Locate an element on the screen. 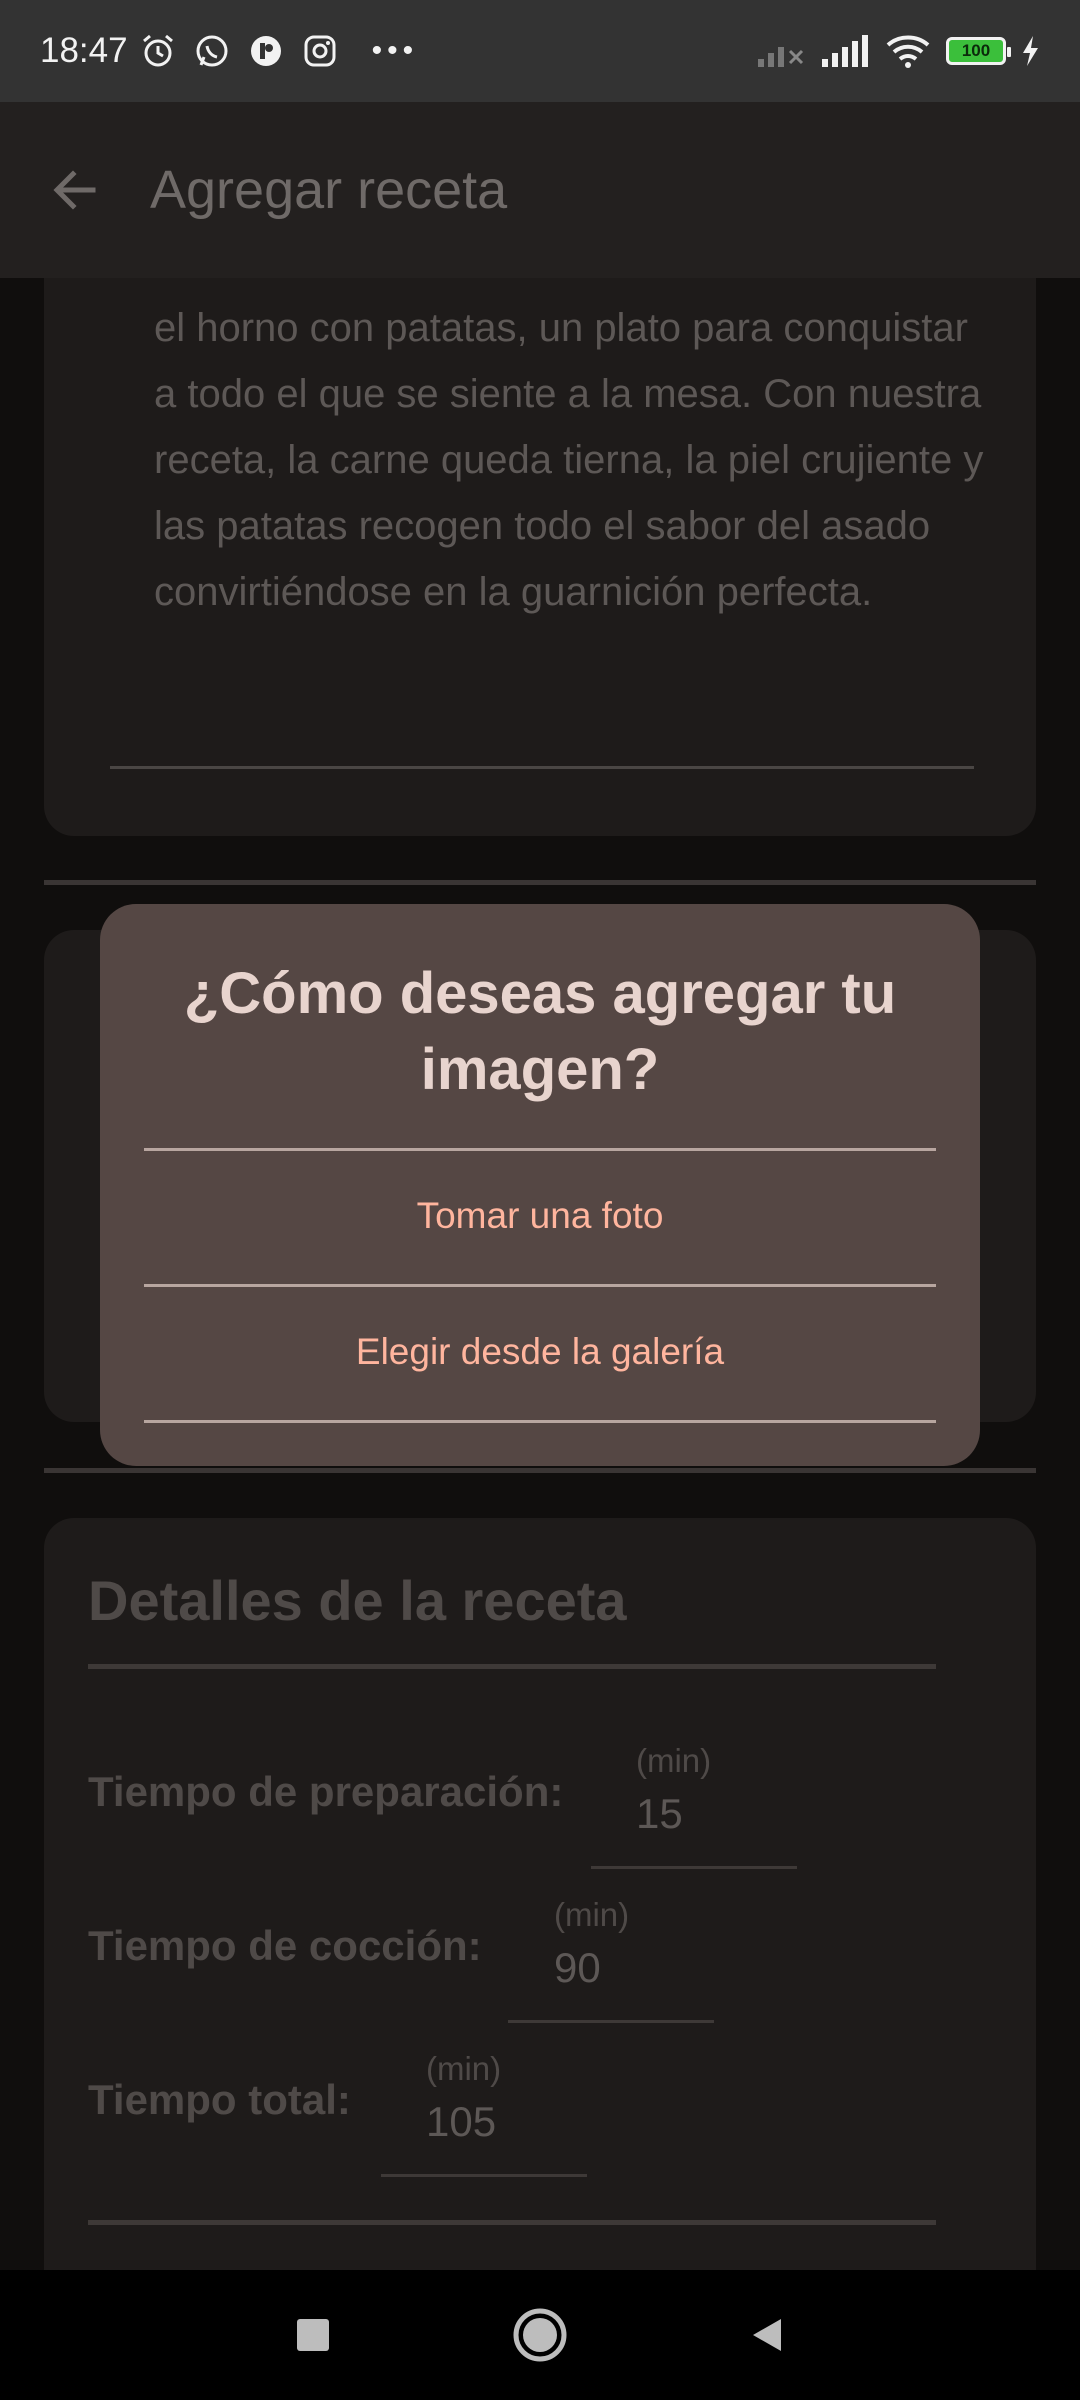  whatsapp-icon is located at coordinates (212, 51).